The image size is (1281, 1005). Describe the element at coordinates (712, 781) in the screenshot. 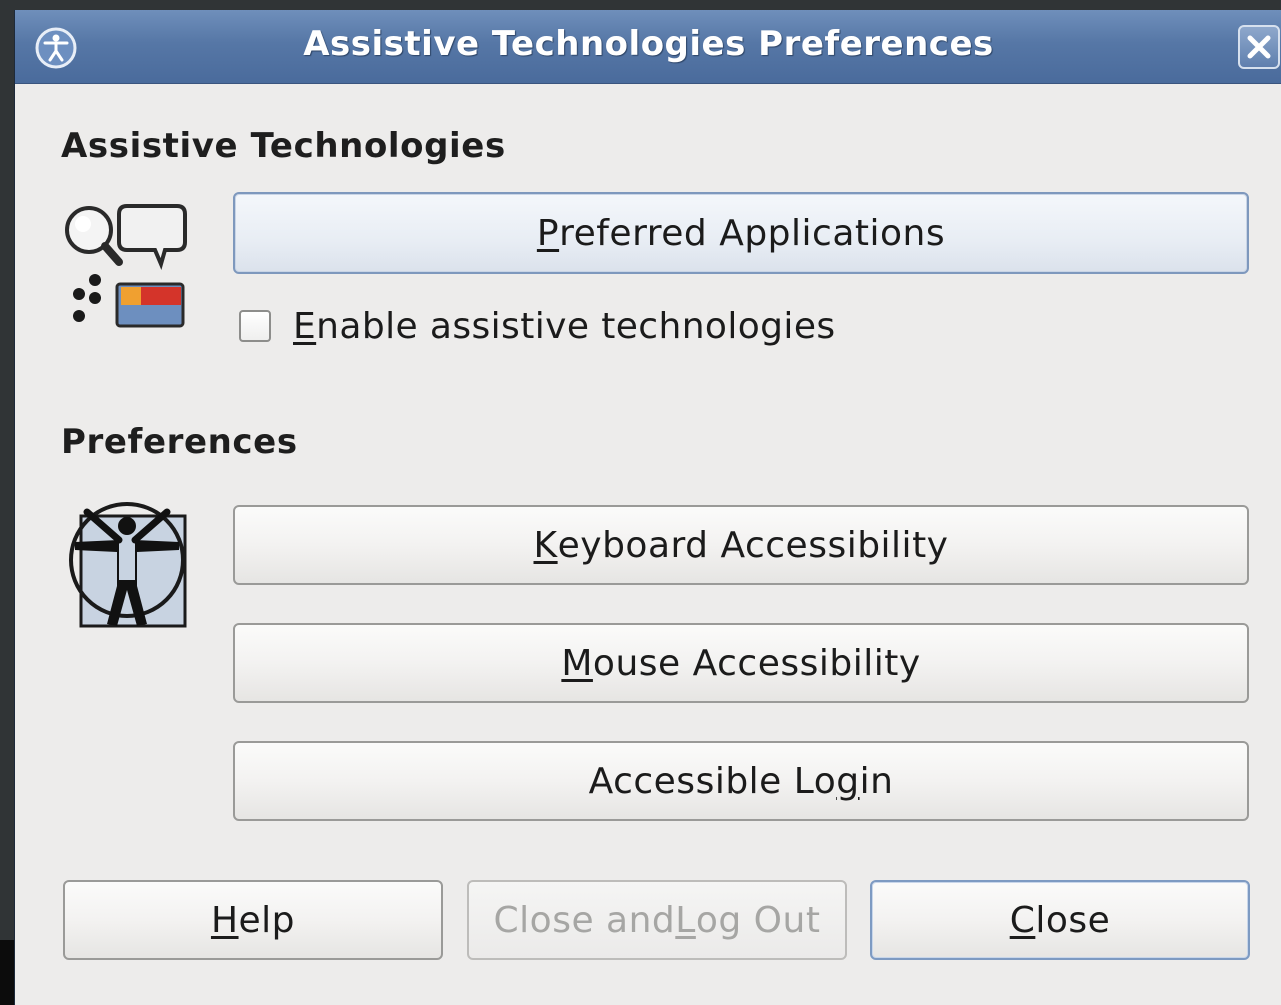

I see `login-label-pre: Accessible Lo` at that location.